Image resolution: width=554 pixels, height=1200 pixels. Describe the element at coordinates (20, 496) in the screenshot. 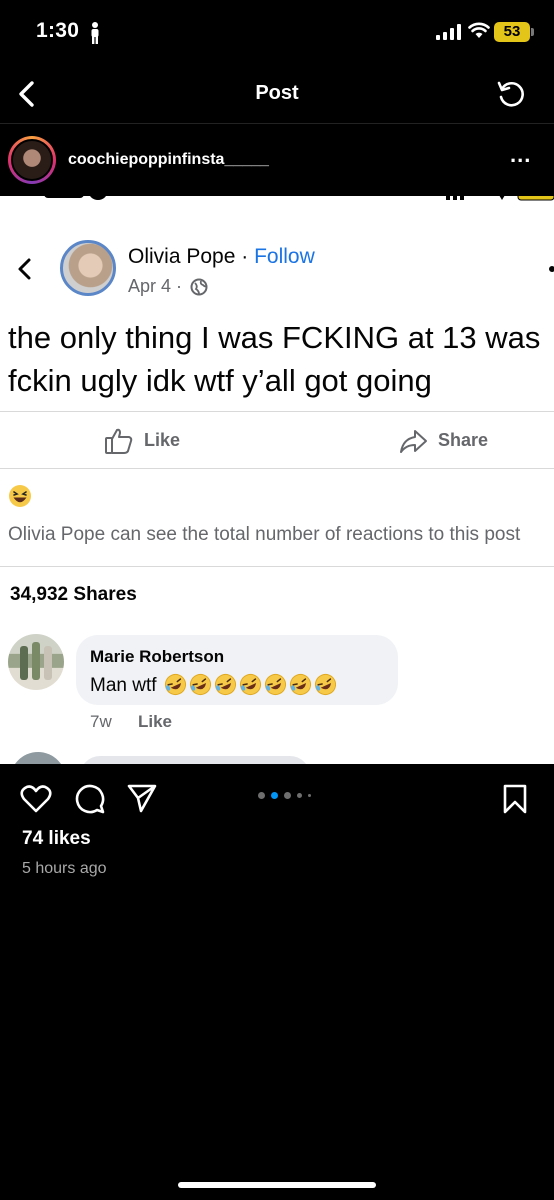

I see `haha-reaction-icon` at that location.